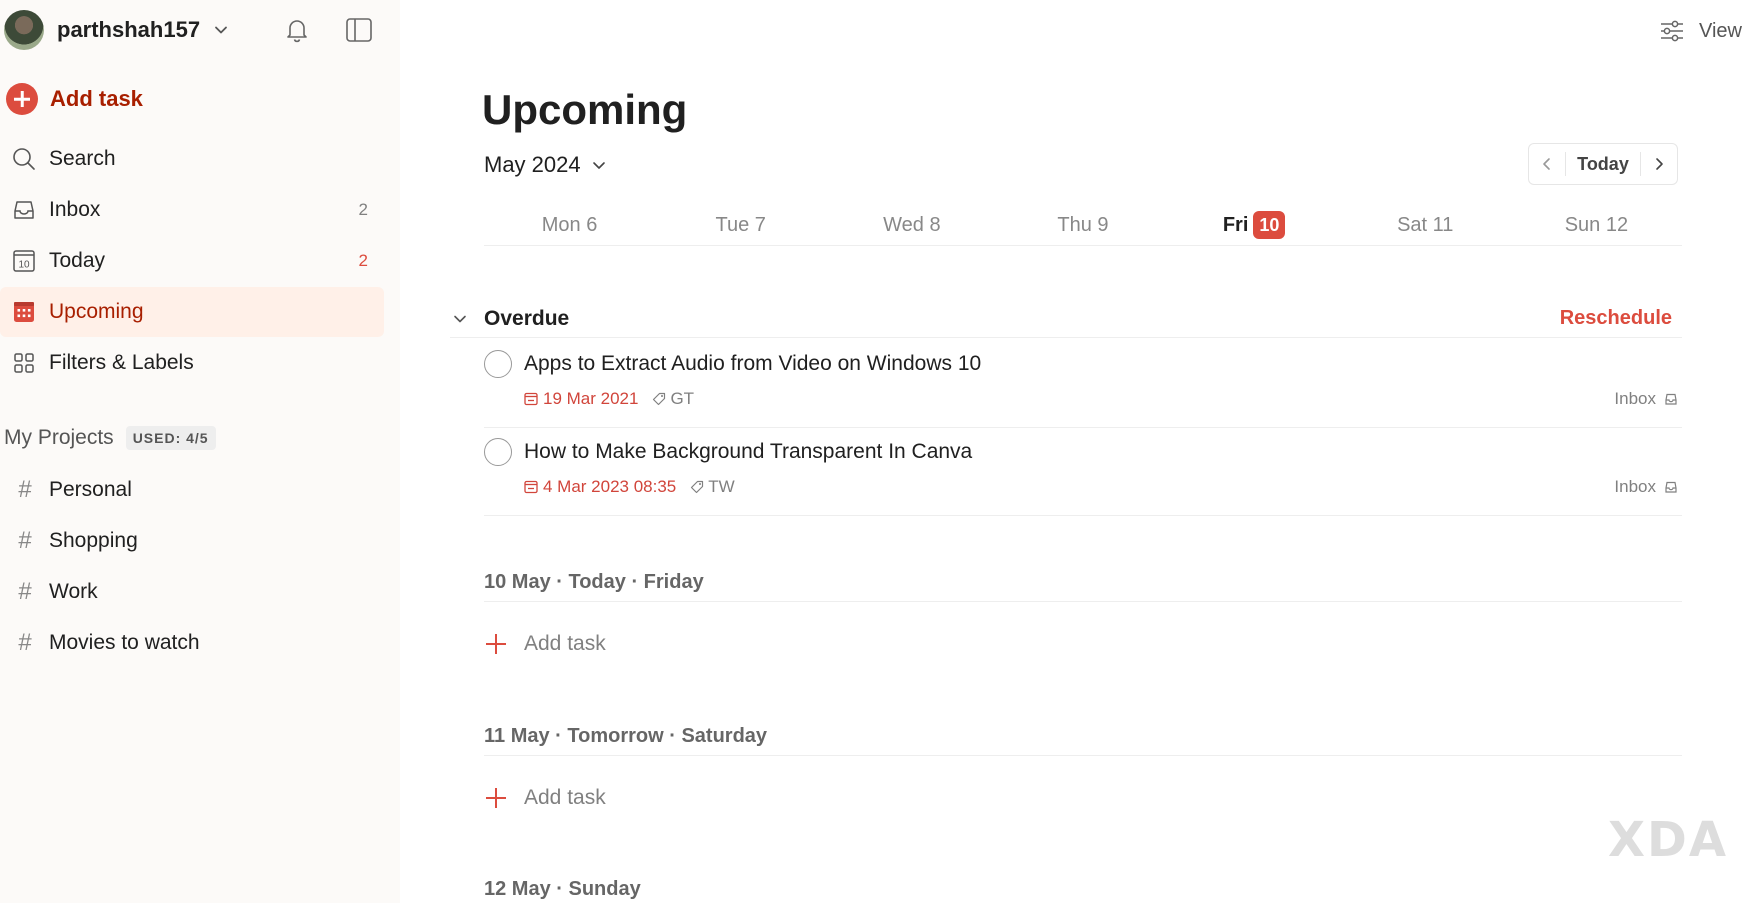 The image size is (1742, 903). I want to click on project-label: Movies to watch, so click(124, 642).